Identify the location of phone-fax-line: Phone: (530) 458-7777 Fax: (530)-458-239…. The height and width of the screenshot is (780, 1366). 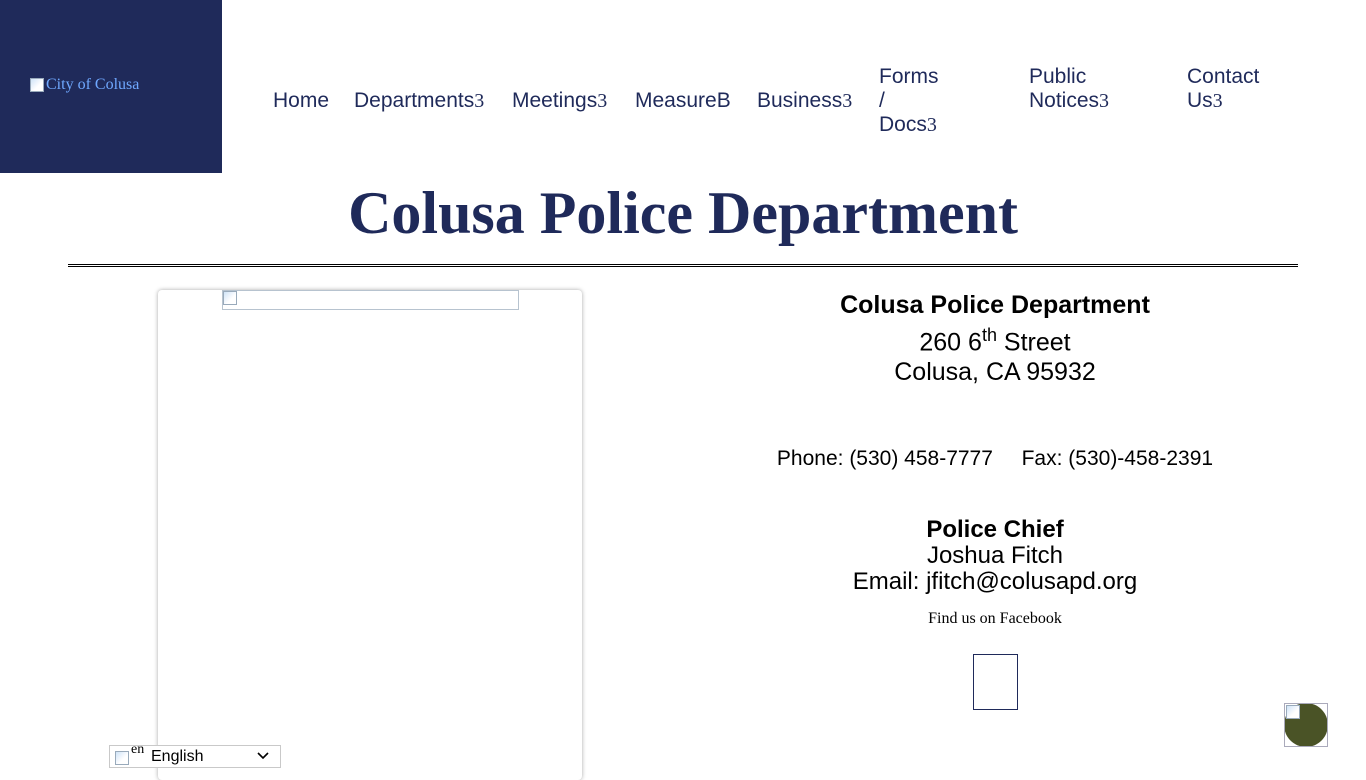
(995, 459).